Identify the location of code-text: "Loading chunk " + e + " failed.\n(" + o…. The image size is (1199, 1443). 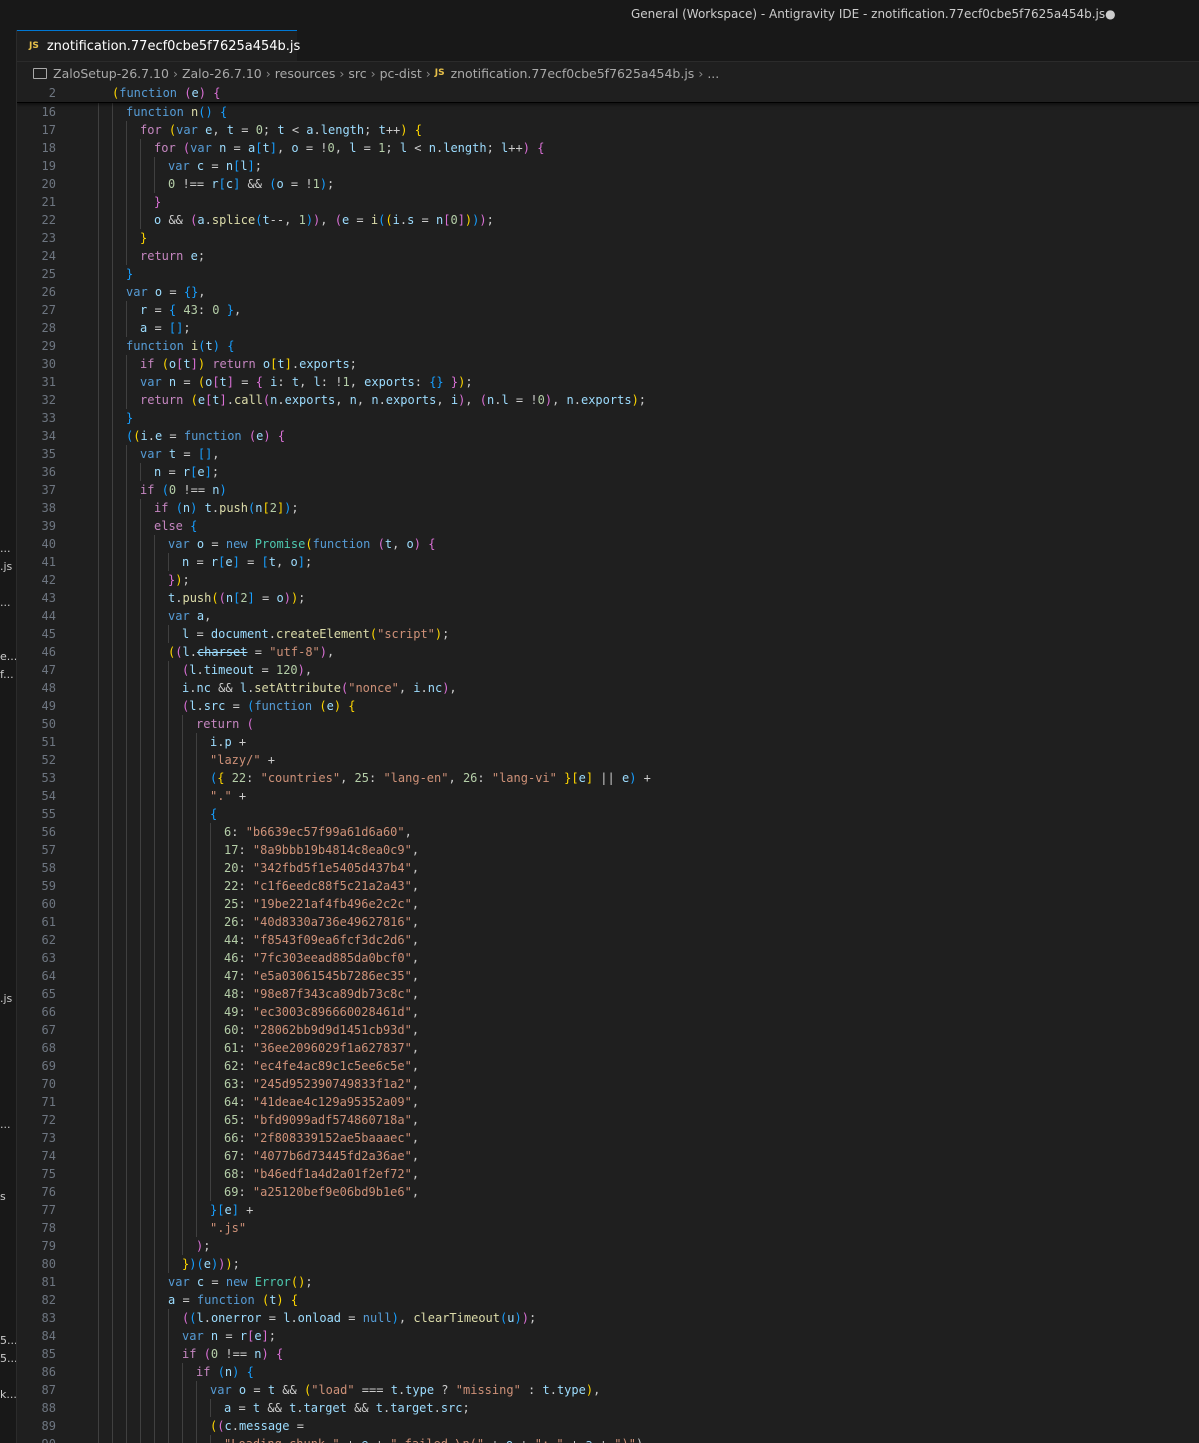
(433, 1439).